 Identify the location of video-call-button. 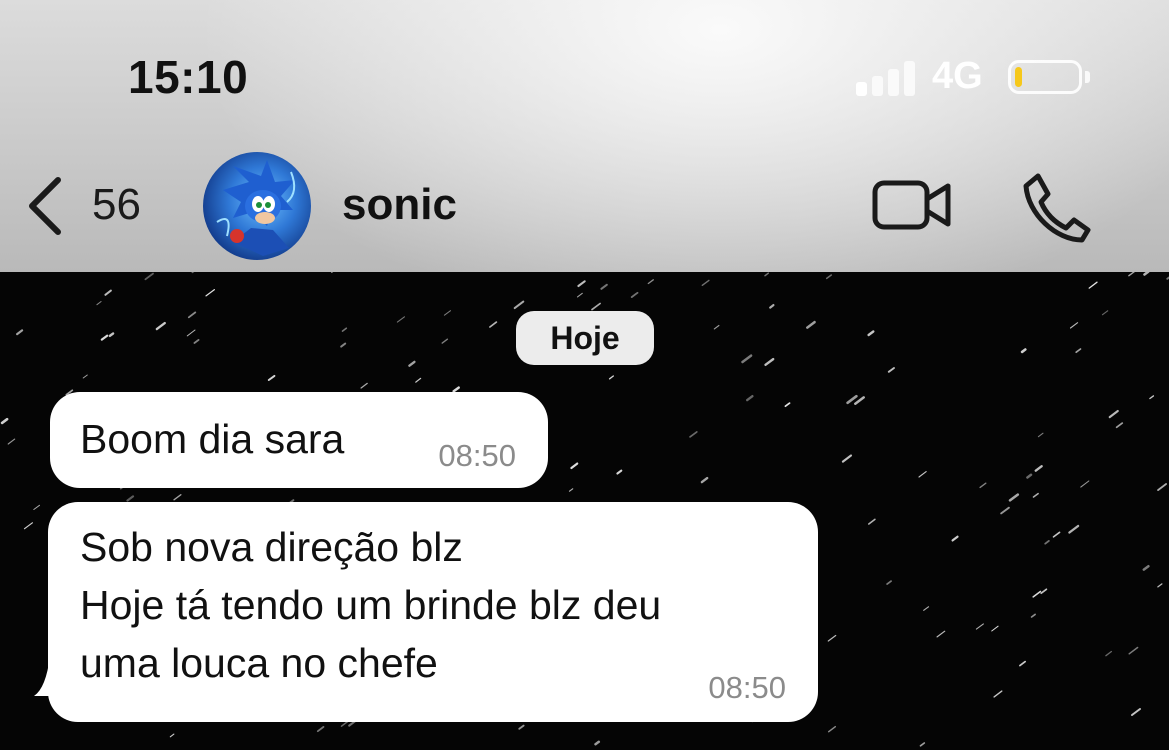
(913, 205).